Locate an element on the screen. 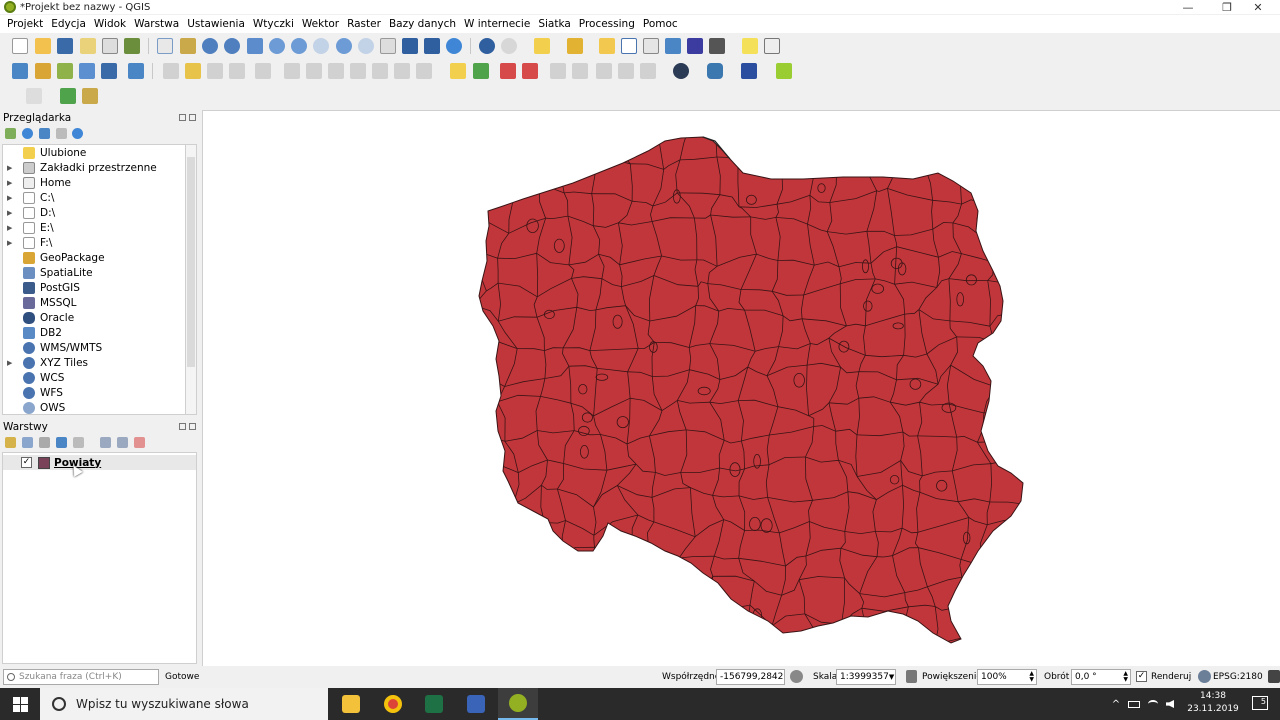  taskbar-clock: 14:38 23.11.2019 is located at coordinates (1213, 703).